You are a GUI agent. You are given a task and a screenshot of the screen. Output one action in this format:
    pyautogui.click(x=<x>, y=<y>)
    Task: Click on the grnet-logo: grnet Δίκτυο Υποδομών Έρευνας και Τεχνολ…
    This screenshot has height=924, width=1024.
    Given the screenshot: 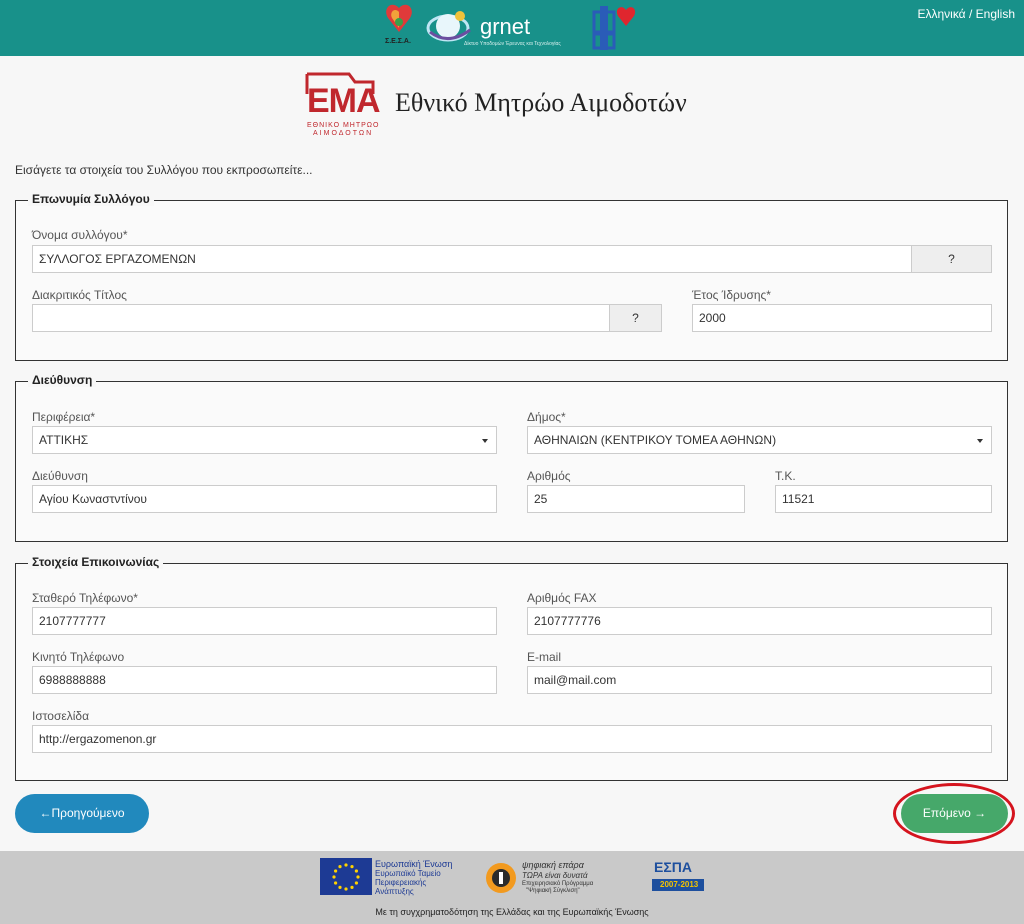 What is the action you would take?
    pyautogui.click(x=504, y=27)
    